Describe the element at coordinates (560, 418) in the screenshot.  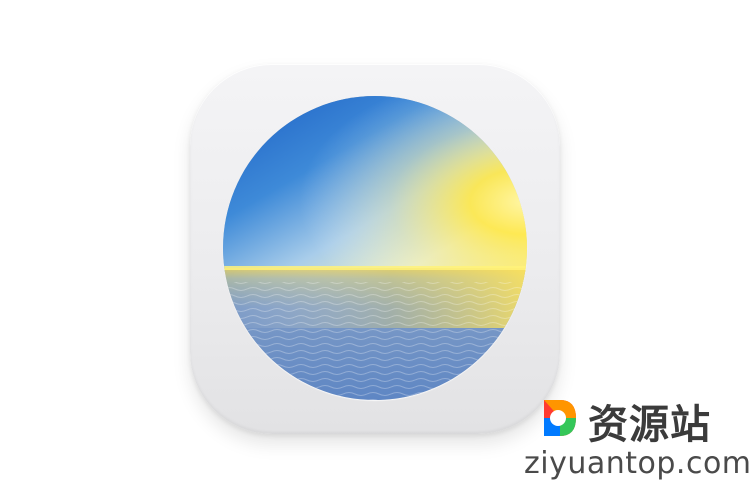
I see `ziyuan-logo-icon` at that location.